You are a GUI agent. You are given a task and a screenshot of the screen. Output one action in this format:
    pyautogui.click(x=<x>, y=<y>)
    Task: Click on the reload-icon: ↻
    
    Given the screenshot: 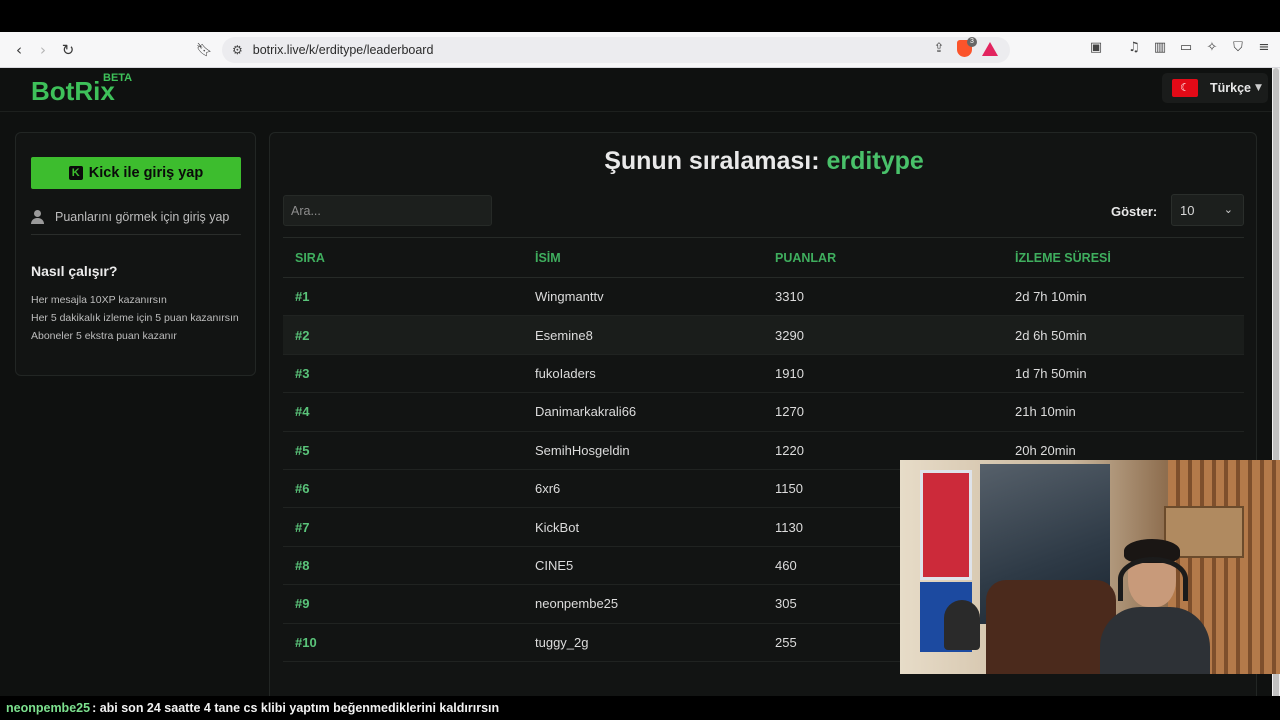 What is the action you would take?
    pyautogui.click(x=68, y=50)
    